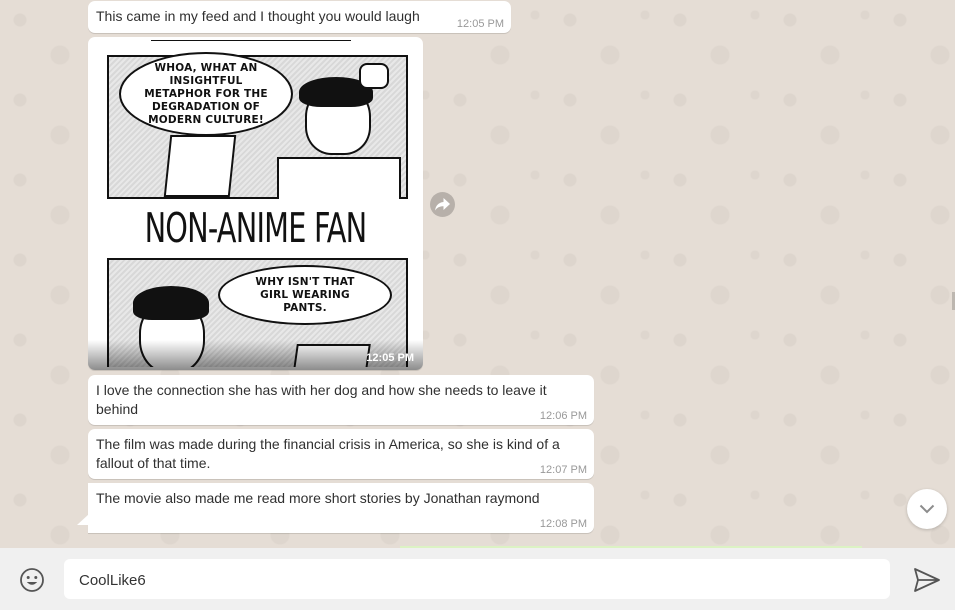 The width and height of the screenshot is (955, 610). I want to click on laptop-drawing, so click(200, 166).